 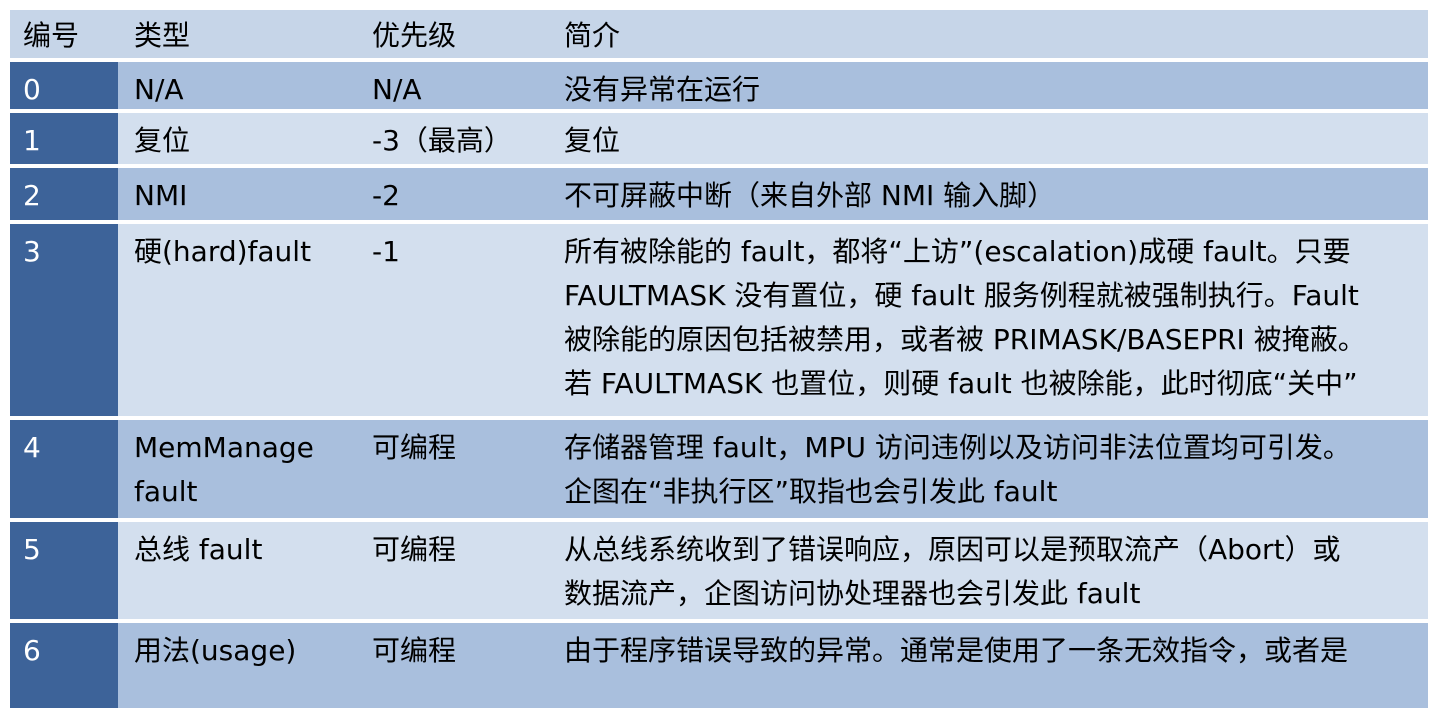 I want to click on header-priority: 优先级, so click(x=414, y=35).